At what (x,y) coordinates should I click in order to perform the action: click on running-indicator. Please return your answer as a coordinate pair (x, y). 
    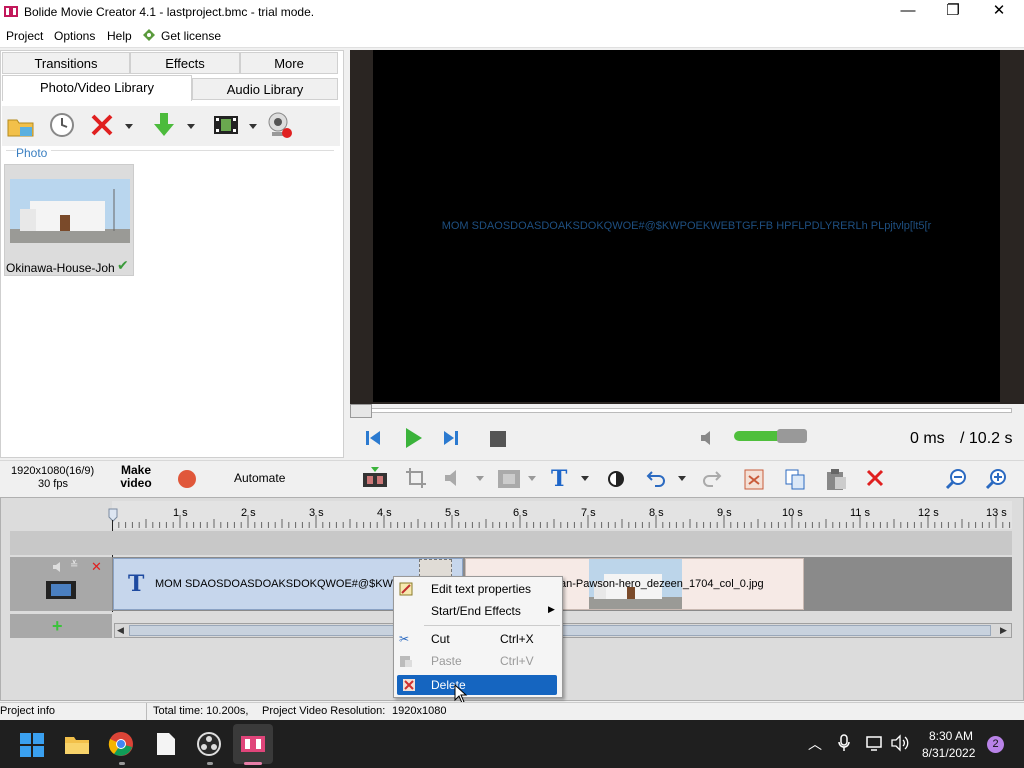
    Looking at the image, I should click on (122, 763).